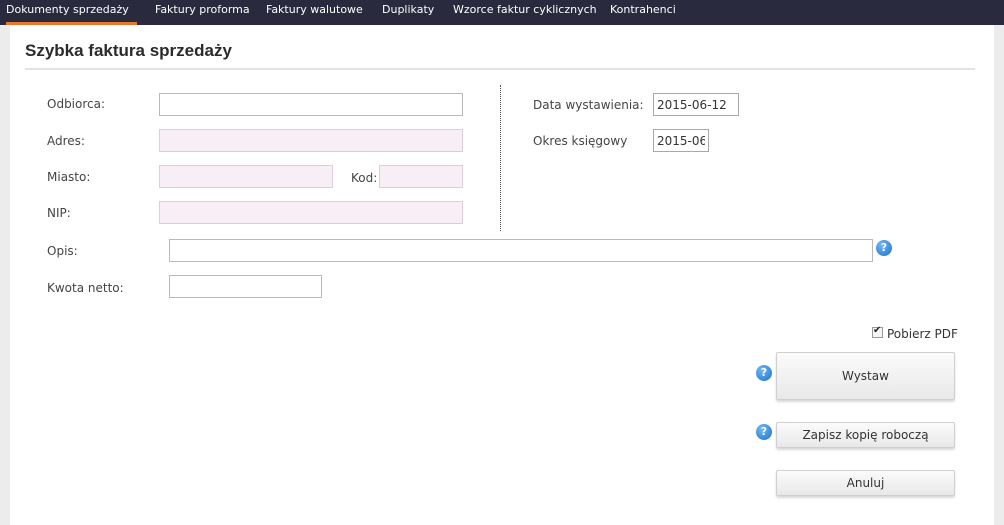  What do you see at coordinates (202, 12) in the screenshot?
I see `tab-faktury-proforma: Faktury proforma` at bounding box center [202, 12].